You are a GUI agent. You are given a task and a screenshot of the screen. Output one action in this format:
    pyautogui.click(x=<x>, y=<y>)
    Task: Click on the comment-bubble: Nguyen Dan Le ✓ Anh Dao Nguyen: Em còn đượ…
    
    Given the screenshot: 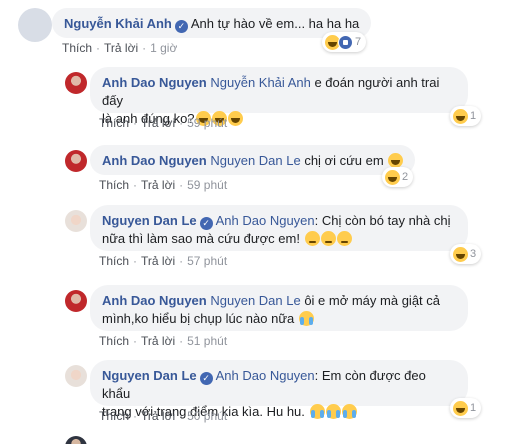 What is the action you would take?
    pyautogui.click(x=279, y=389)
    